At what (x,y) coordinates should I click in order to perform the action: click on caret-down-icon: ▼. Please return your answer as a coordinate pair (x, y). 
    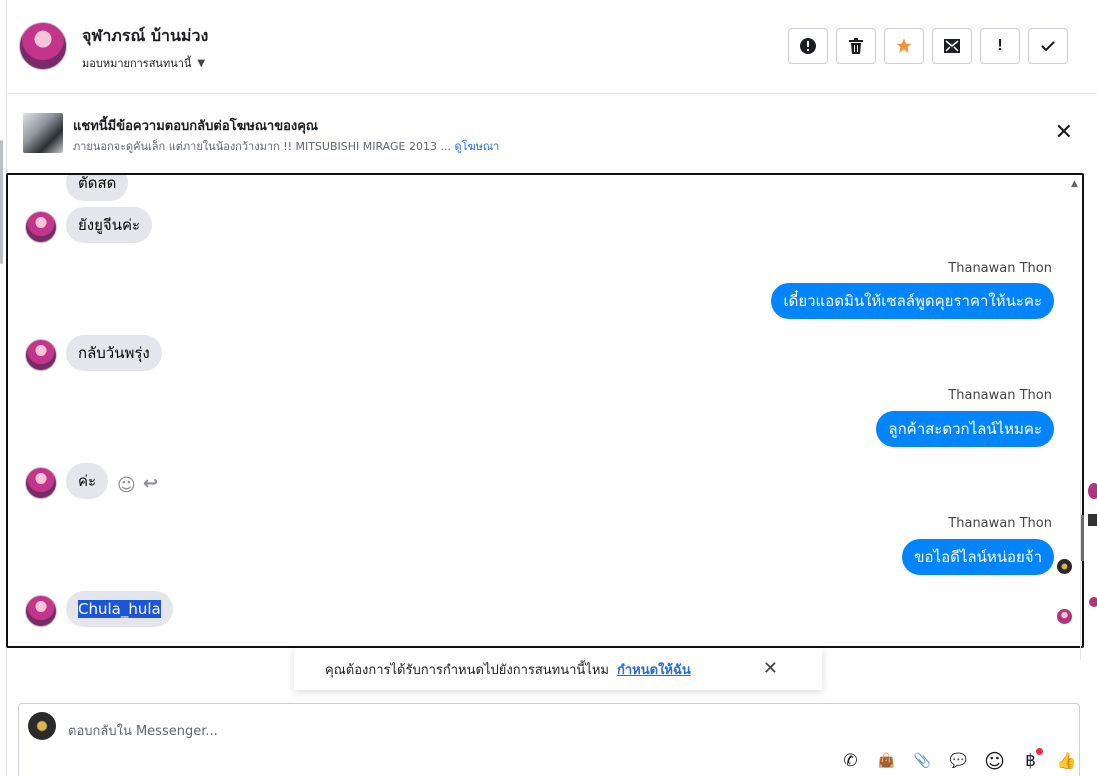
    Looking at the image, I should click on (201, 63).